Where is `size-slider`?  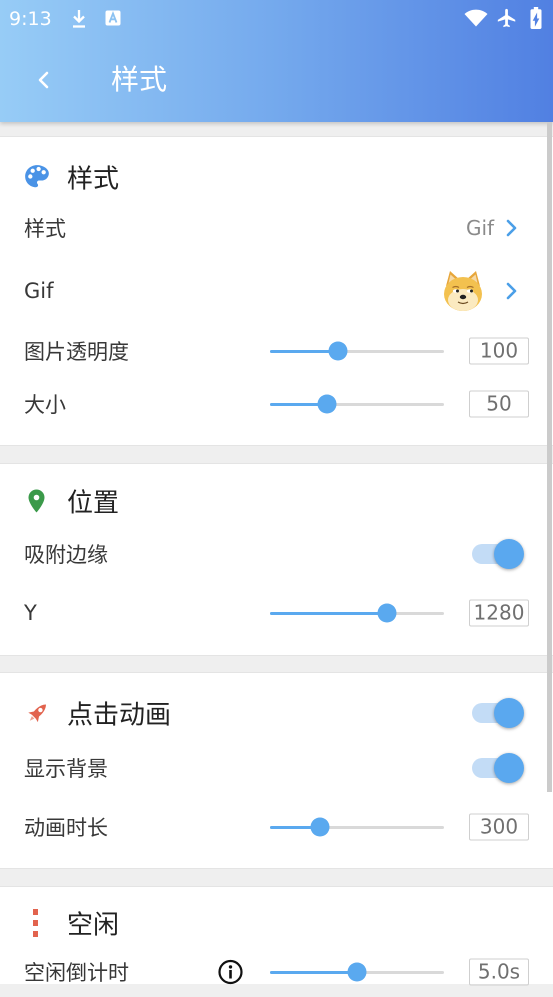 size-slider is located at coordinates (357, 404).